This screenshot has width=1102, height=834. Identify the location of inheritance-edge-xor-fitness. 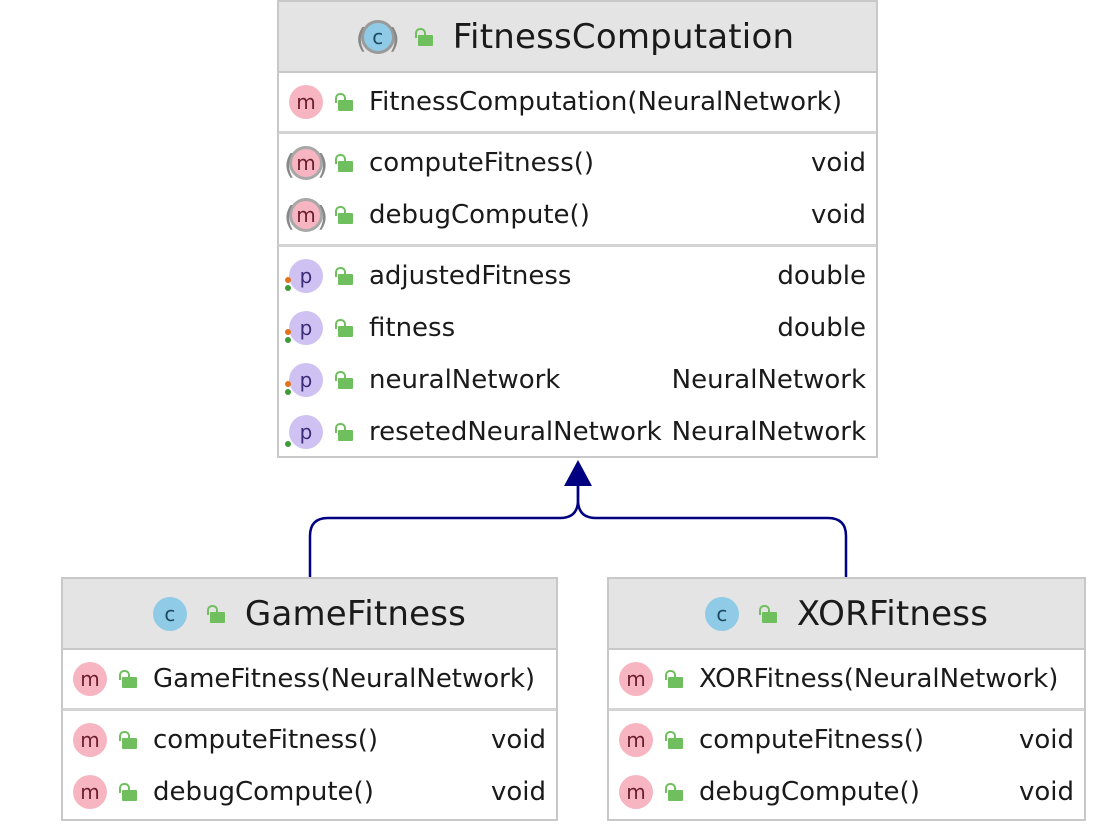
(712, 531).